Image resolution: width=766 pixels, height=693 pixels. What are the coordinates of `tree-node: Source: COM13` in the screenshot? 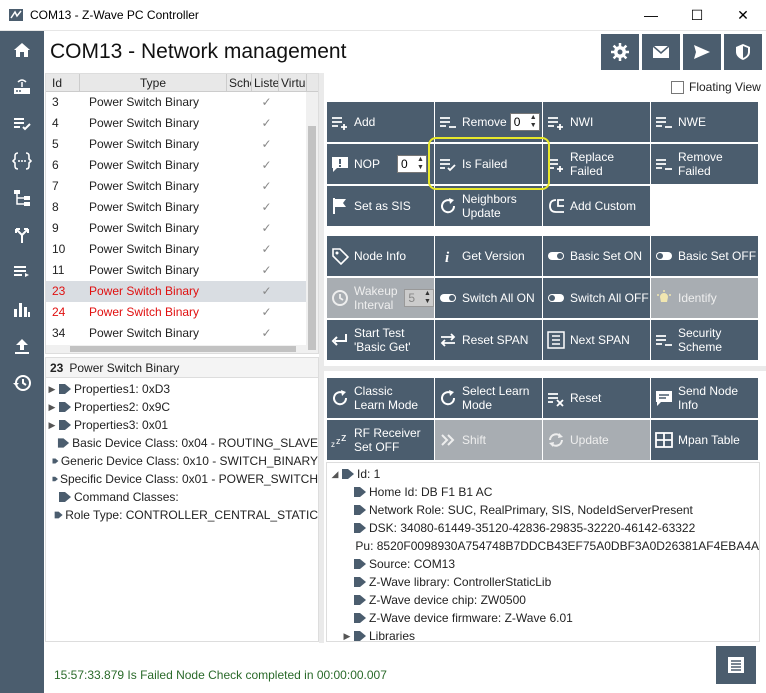 It's located at (543, 564).